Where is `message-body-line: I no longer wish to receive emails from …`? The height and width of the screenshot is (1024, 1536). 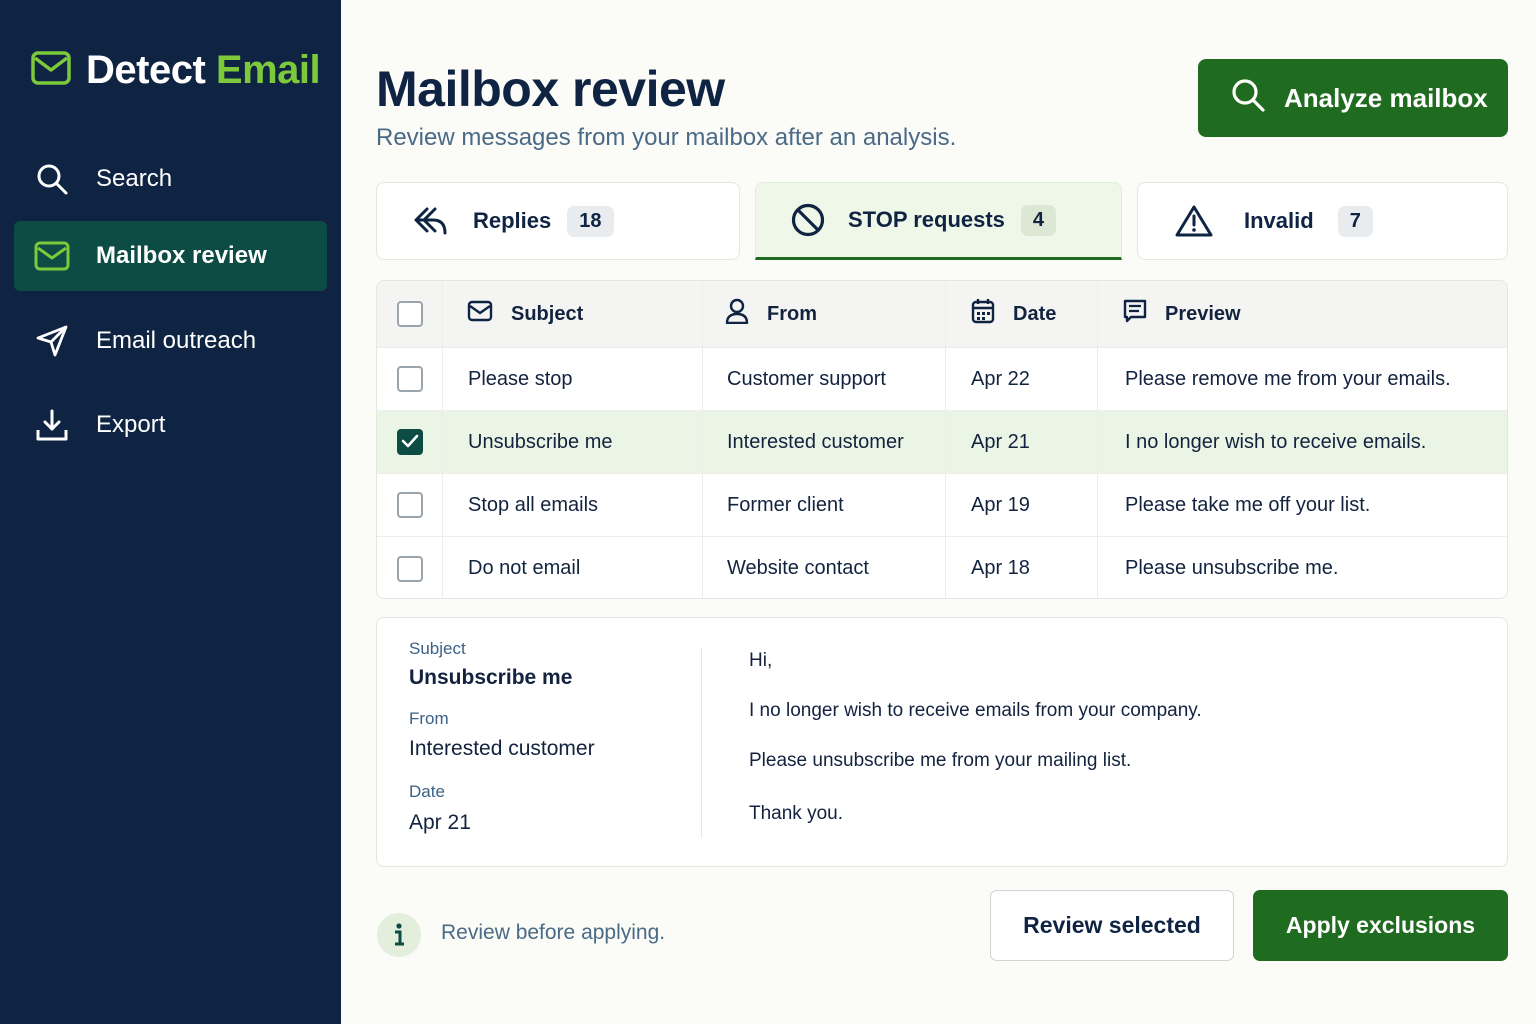
message-body-line: I no longer wish to receive emails from … is located at coordinates (975, 710).